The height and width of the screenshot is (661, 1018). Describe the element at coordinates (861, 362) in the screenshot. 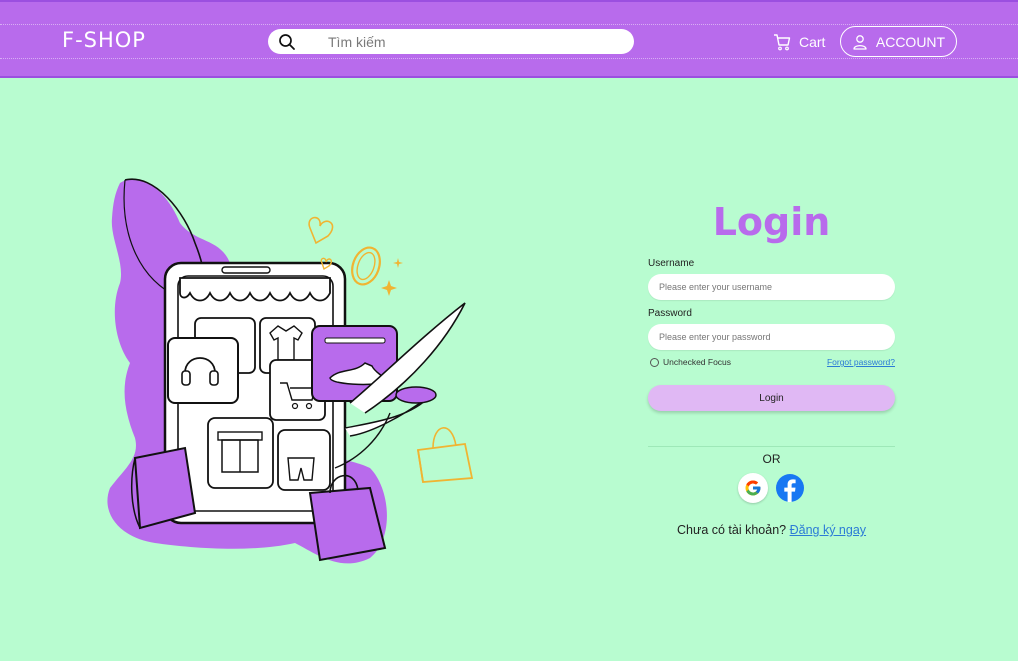

I see `forgot-password-link: Forgot password?` at that location.